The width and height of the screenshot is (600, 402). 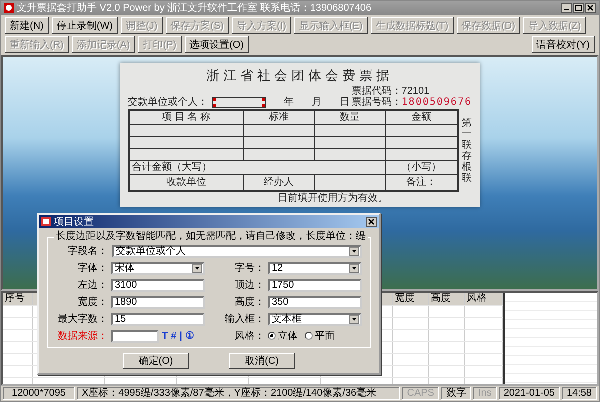 What do you see at coordinates (578, 8) in the screenshot?
I see `maximize-icon` at bounding box center [578, 8].